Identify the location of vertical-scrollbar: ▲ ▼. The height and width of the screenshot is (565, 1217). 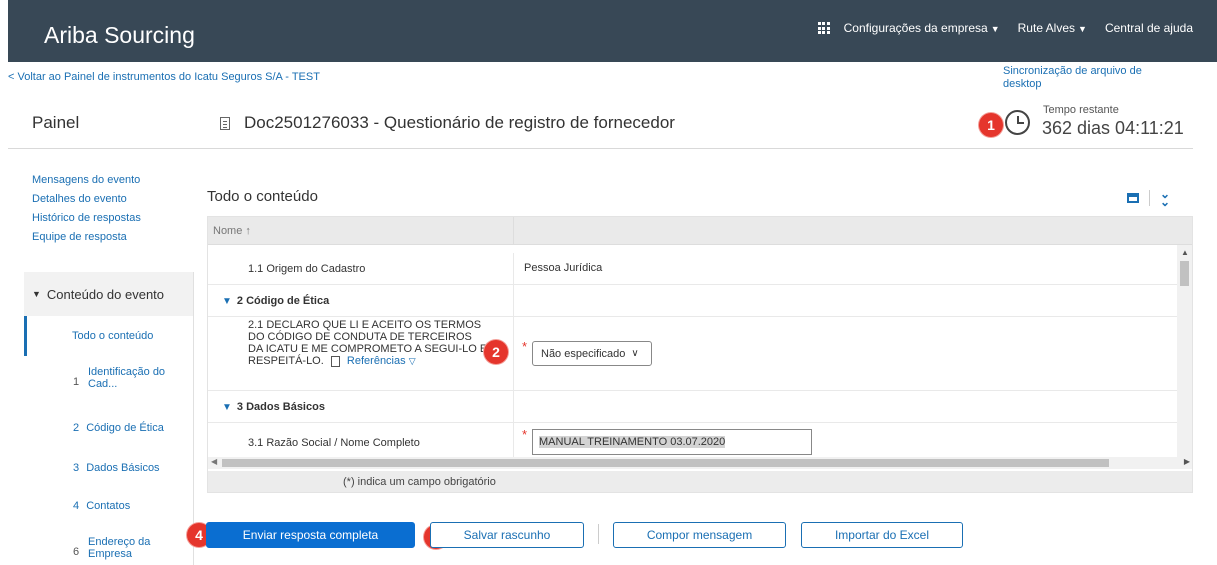
(1184, 356).